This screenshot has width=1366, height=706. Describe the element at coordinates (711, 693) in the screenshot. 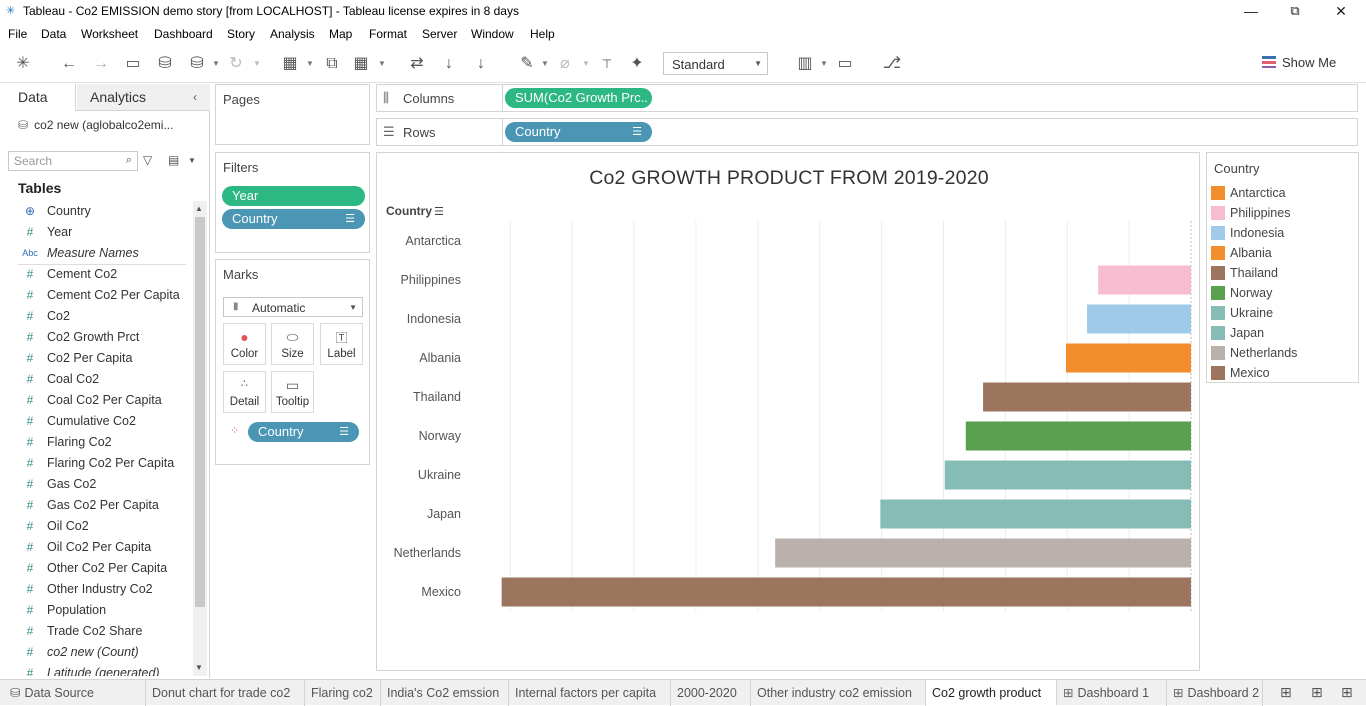

I see `sheet-tab: 2000-2020` at that location.